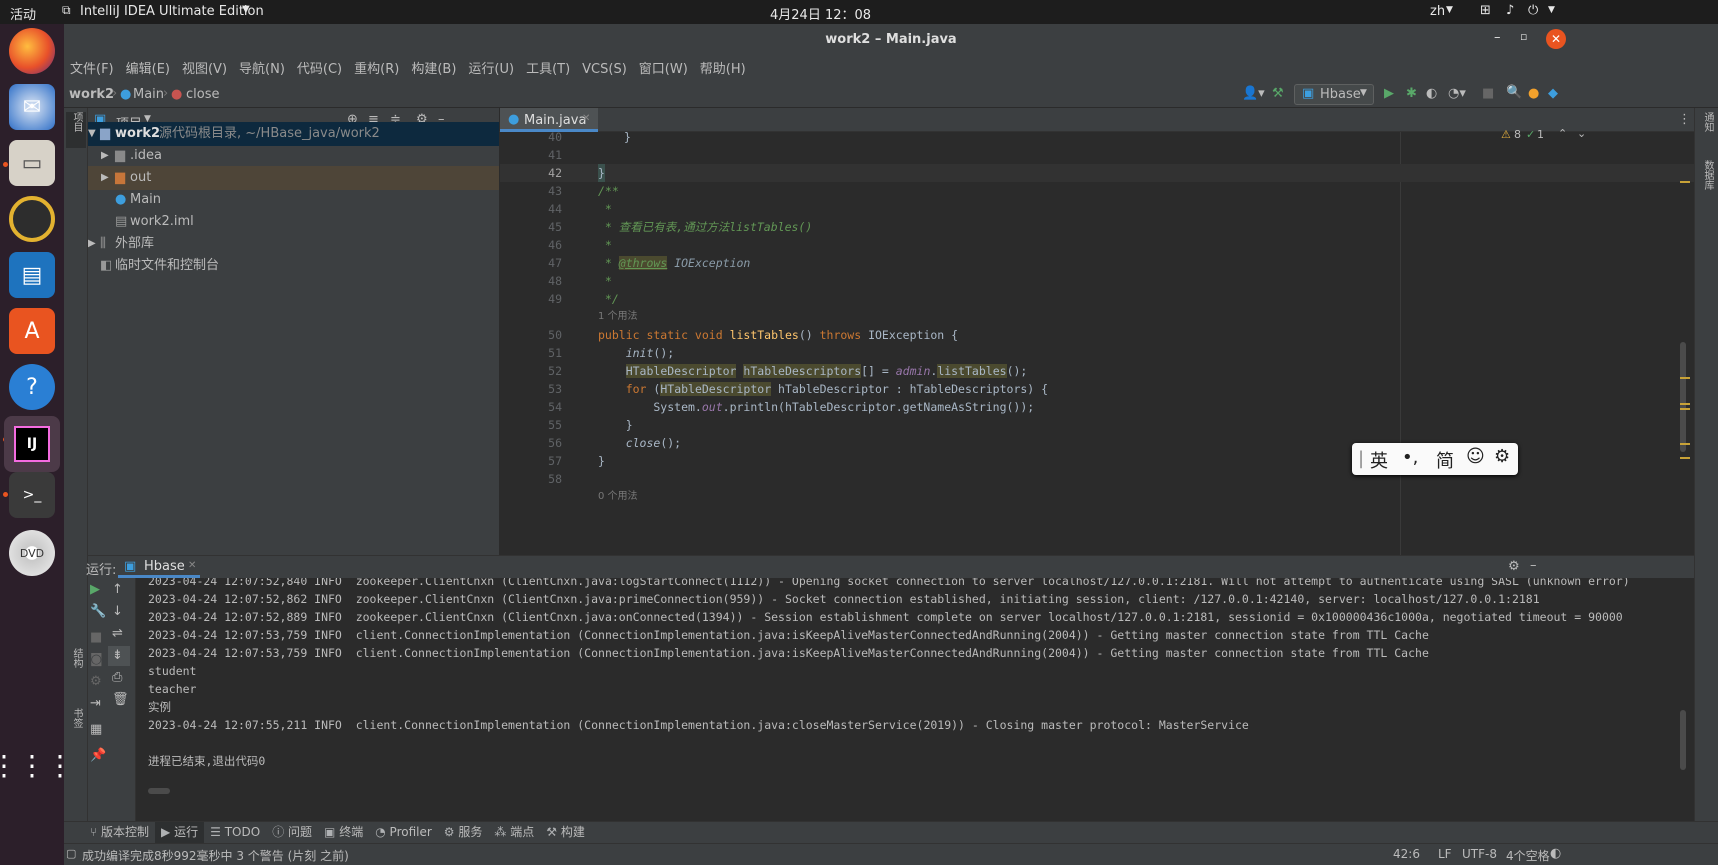 The width and height of the screenshot is (1718, 865). I want to click on close-icon: ✕, so click(1556, 39).